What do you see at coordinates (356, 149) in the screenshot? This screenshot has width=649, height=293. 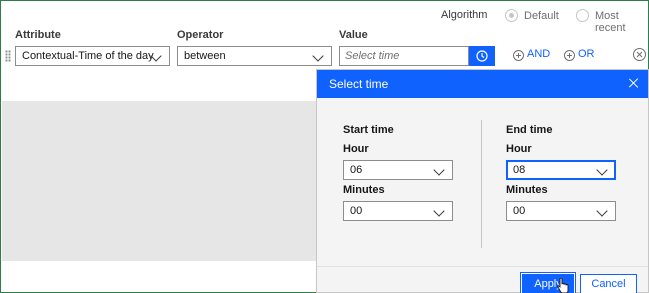 I see `start-hour-label: Hour` at bounding box center [356, 149].